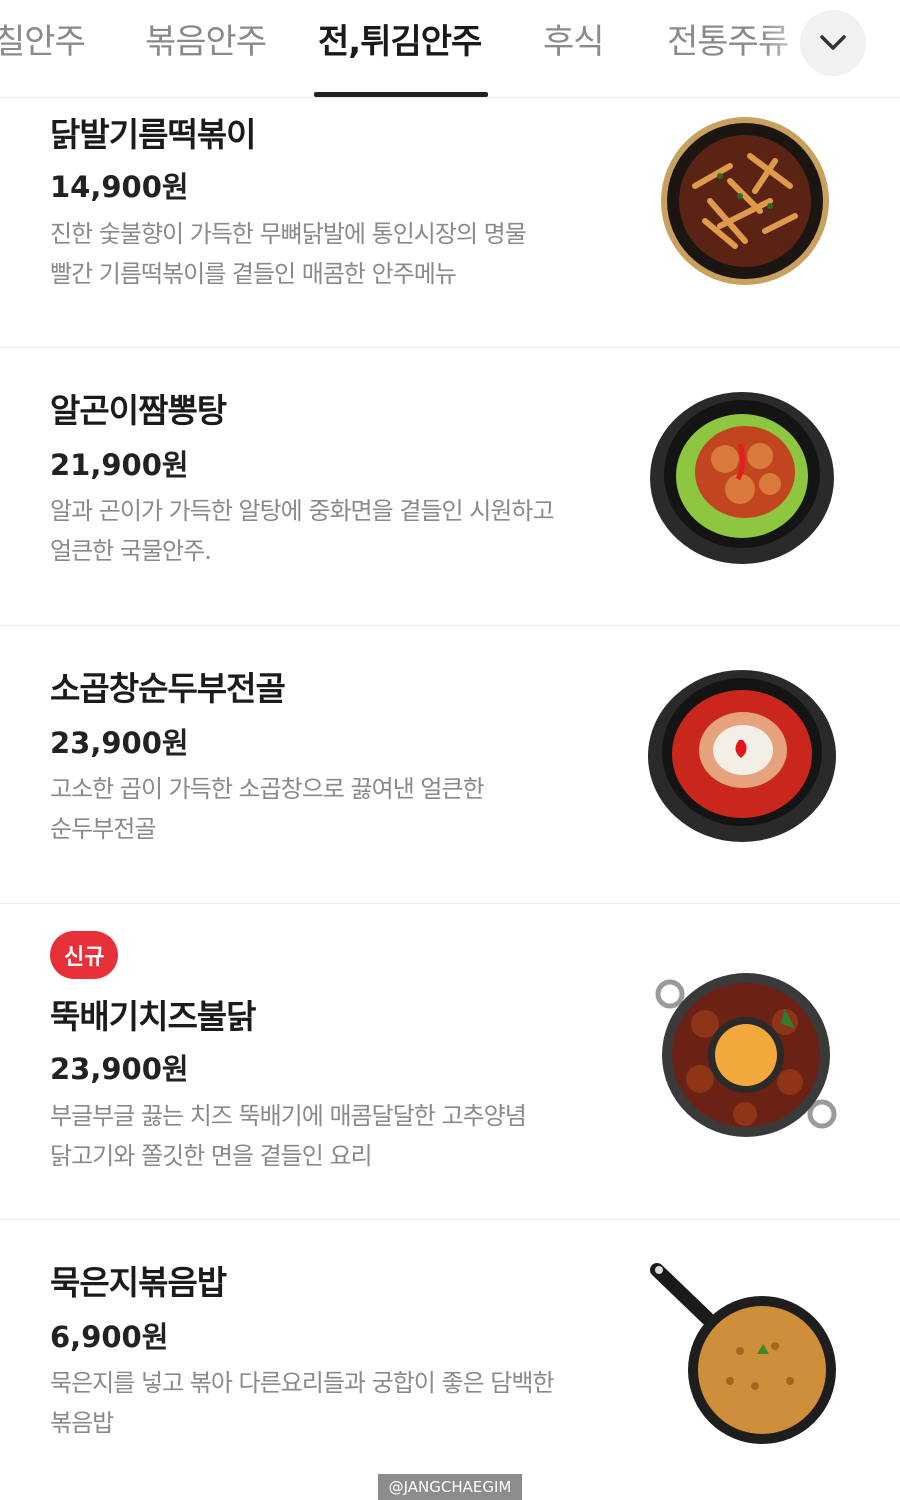  Describe the element at coordinates (168, 688) in the screenshot. I see `item-name: 소곱창순두부전골` at that location.